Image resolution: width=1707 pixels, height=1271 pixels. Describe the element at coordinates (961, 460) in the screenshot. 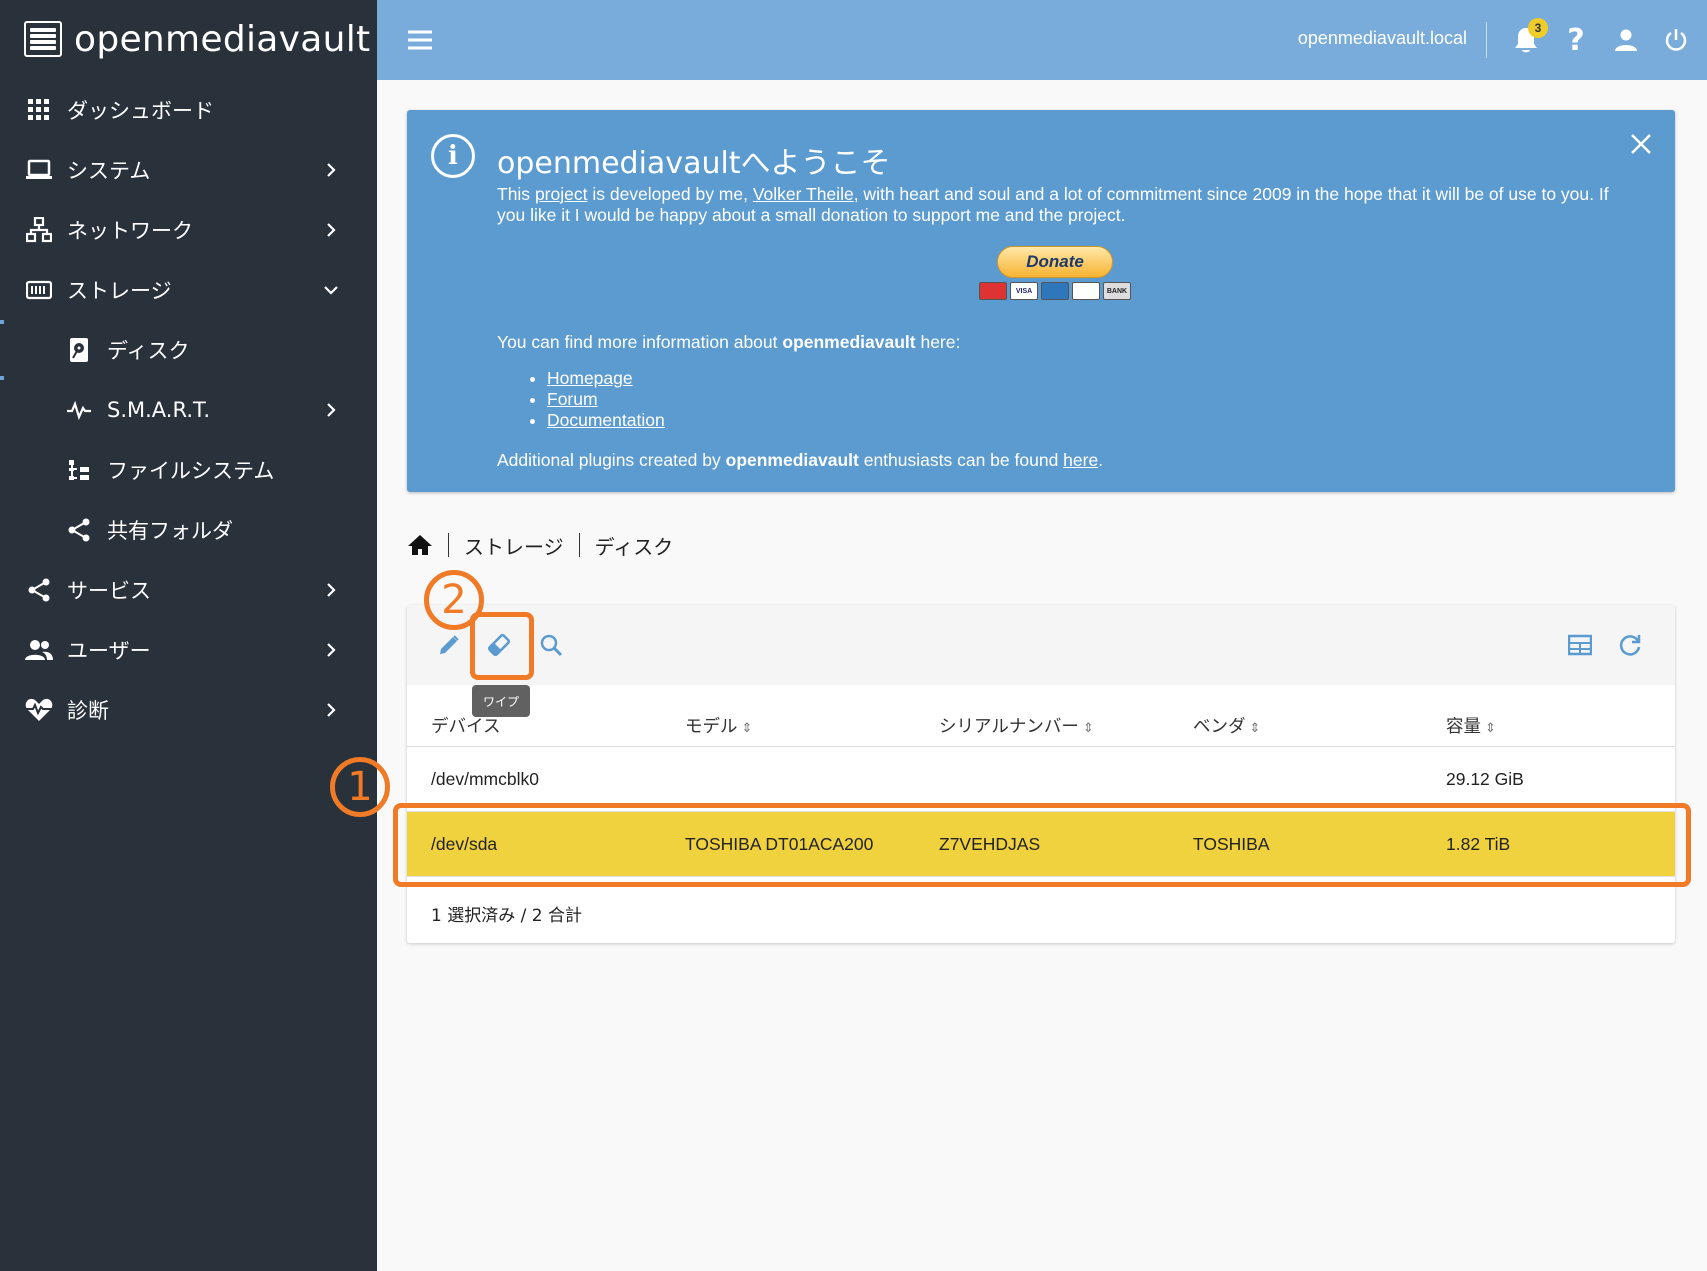

I see `text: enthusiasts can be found` at that location.